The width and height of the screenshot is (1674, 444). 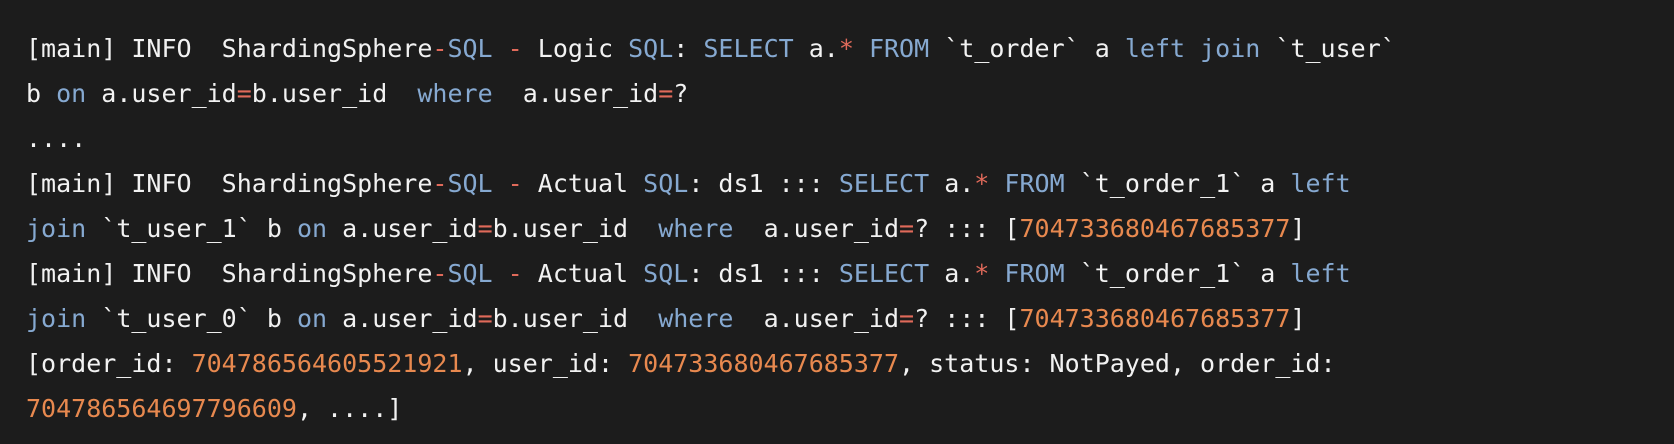 What do you see at coordinates (1117, 363) in the screenshot?
I see `code-token-default: , status: NotPayed, order_id:` at bounding box center [1117, 363].